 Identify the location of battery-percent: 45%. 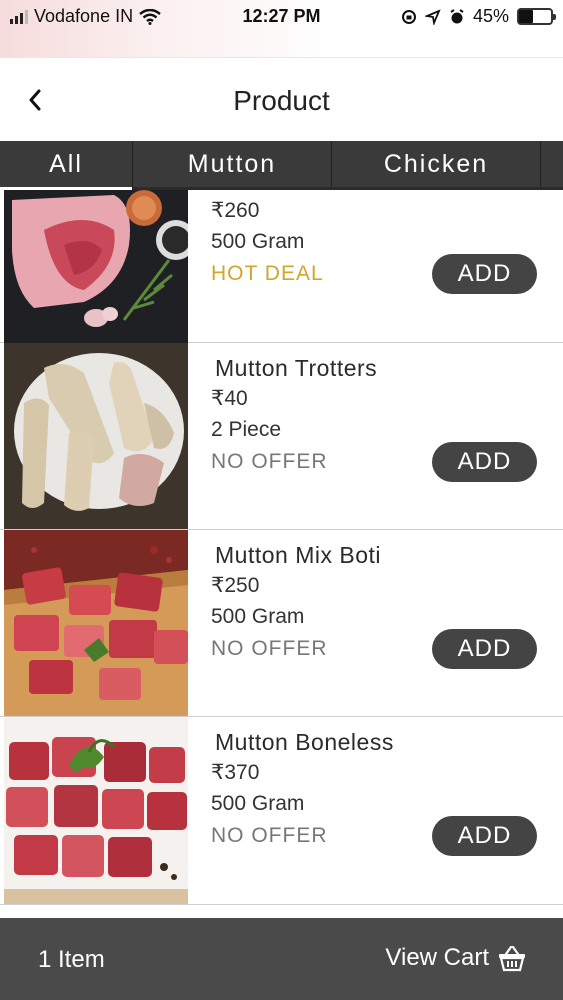
(490, 16).